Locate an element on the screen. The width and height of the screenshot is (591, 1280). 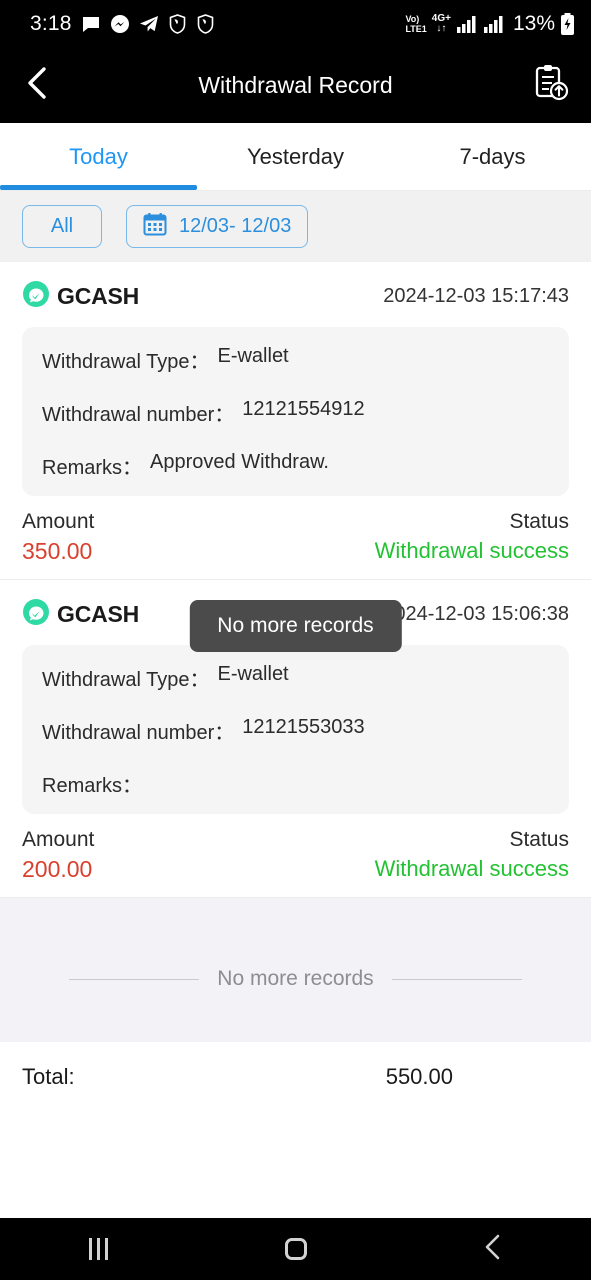
list-end-footer: No more records is located at coordinates (295, 969).